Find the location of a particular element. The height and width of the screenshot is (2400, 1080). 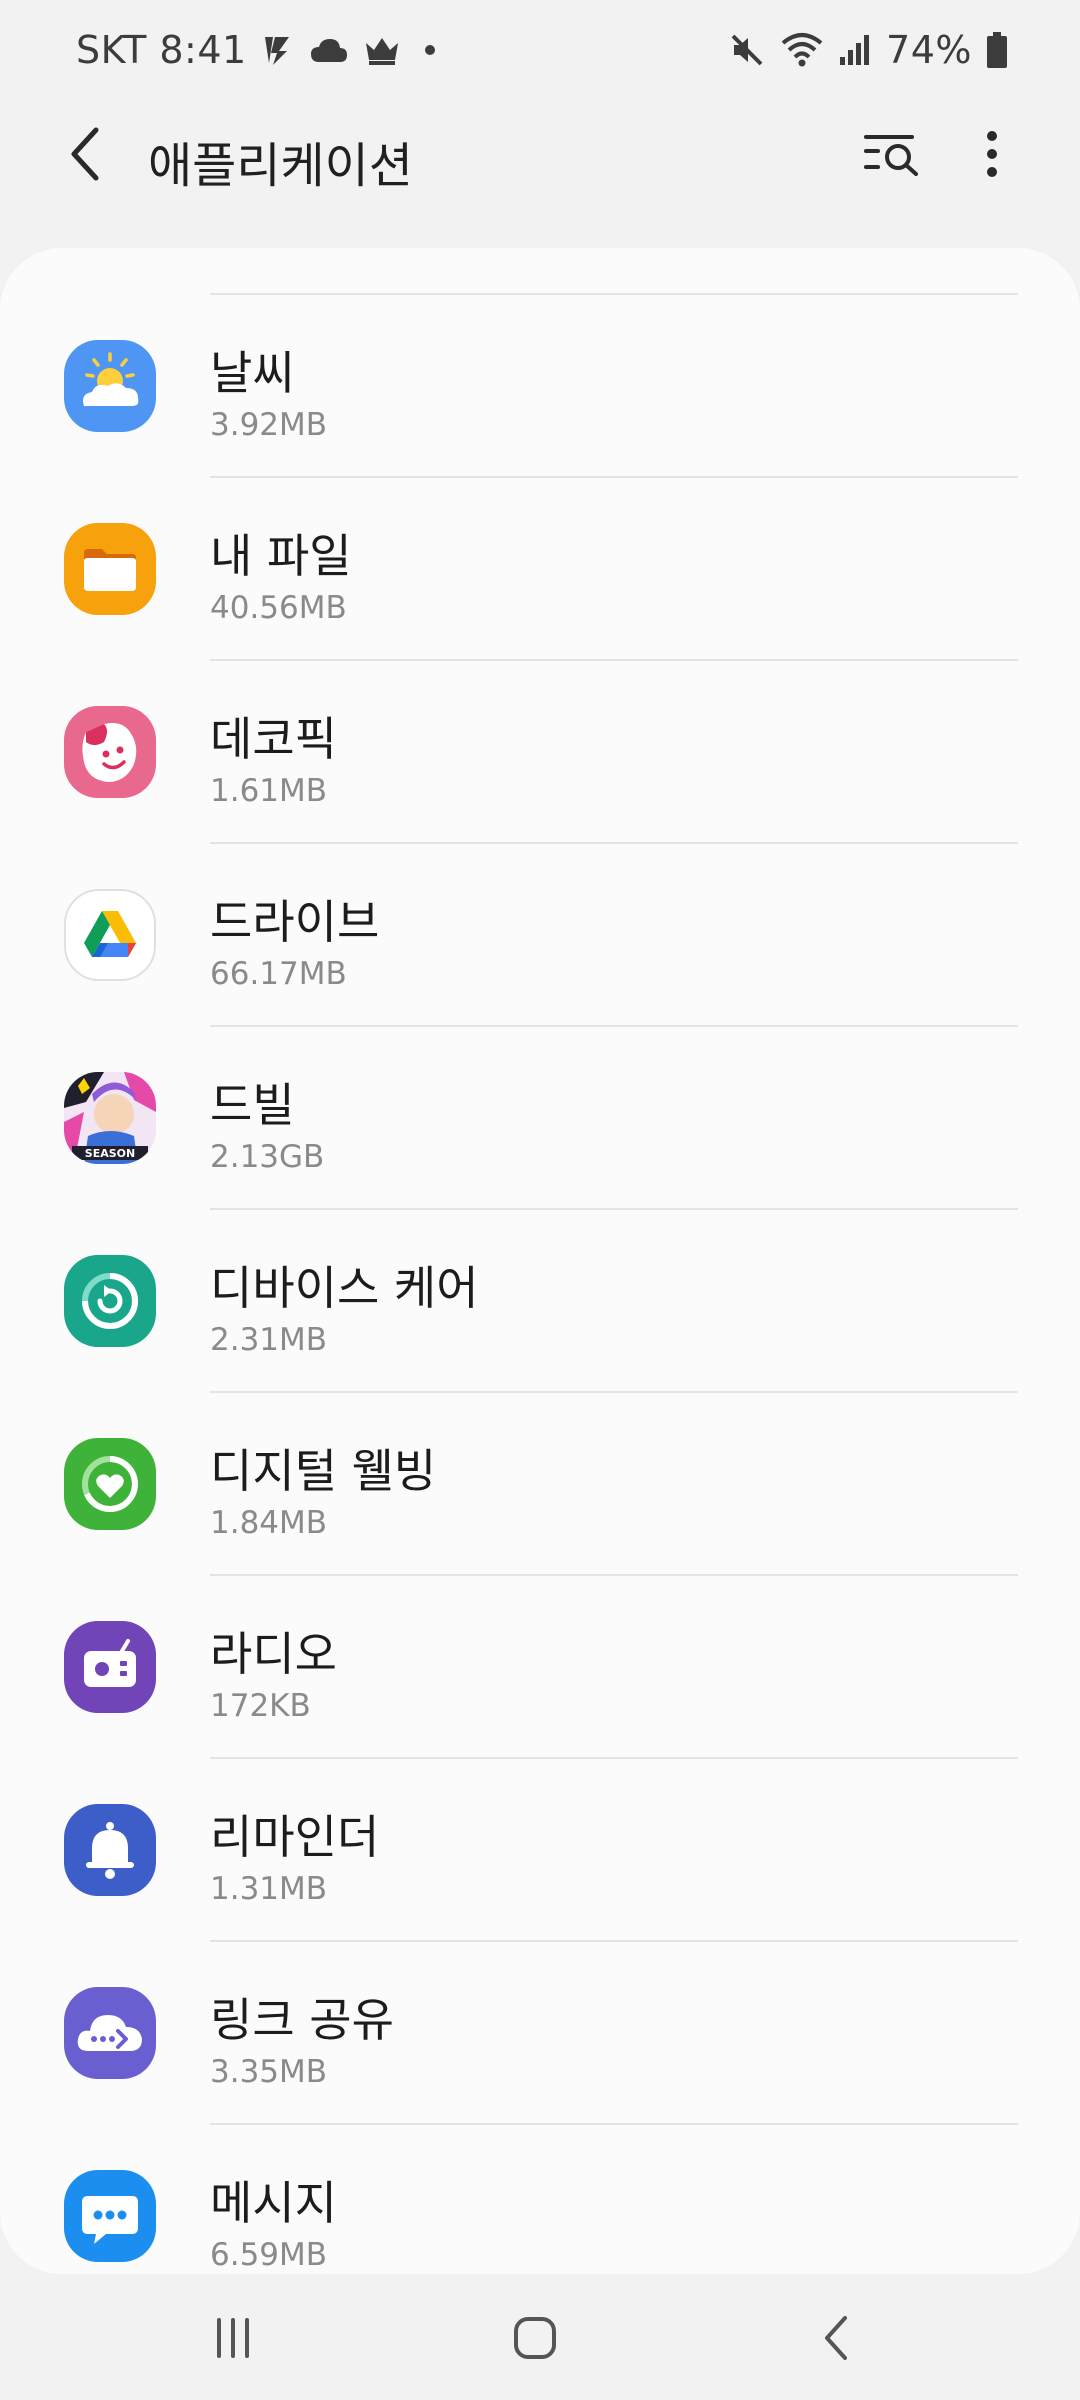

decopic-icon is located at coordinates (110, 752).